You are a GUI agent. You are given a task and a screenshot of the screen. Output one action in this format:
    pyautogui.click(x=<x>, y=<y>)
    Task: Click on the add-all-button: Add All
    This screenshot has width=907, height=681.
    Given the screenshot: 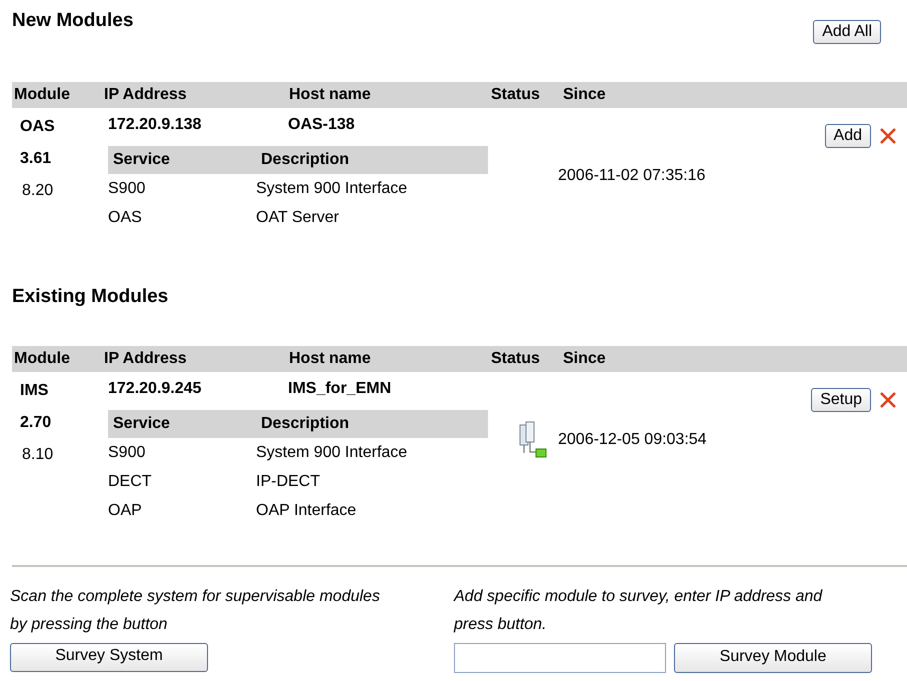 What is the action you would take?
    pyautogui.click(x=847, y=32)
    